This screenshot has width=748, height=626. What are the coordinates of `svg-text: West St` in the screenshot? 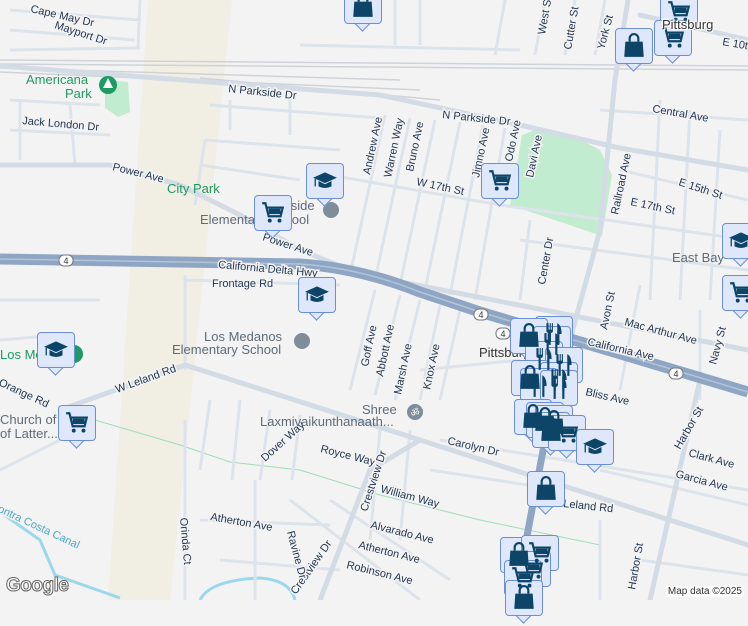 It's located at (545, 18).